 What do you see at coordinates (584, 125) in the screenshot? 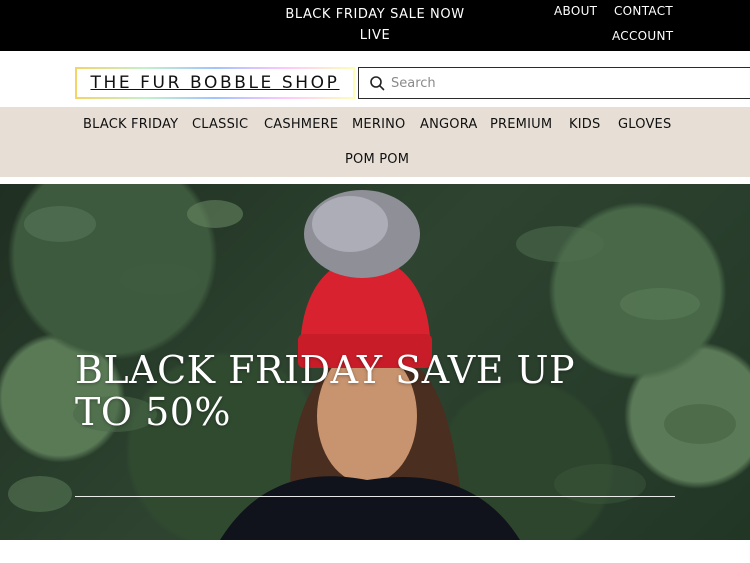
I see `nav-item-kids: KIDS` at bounding box center [584, 125].